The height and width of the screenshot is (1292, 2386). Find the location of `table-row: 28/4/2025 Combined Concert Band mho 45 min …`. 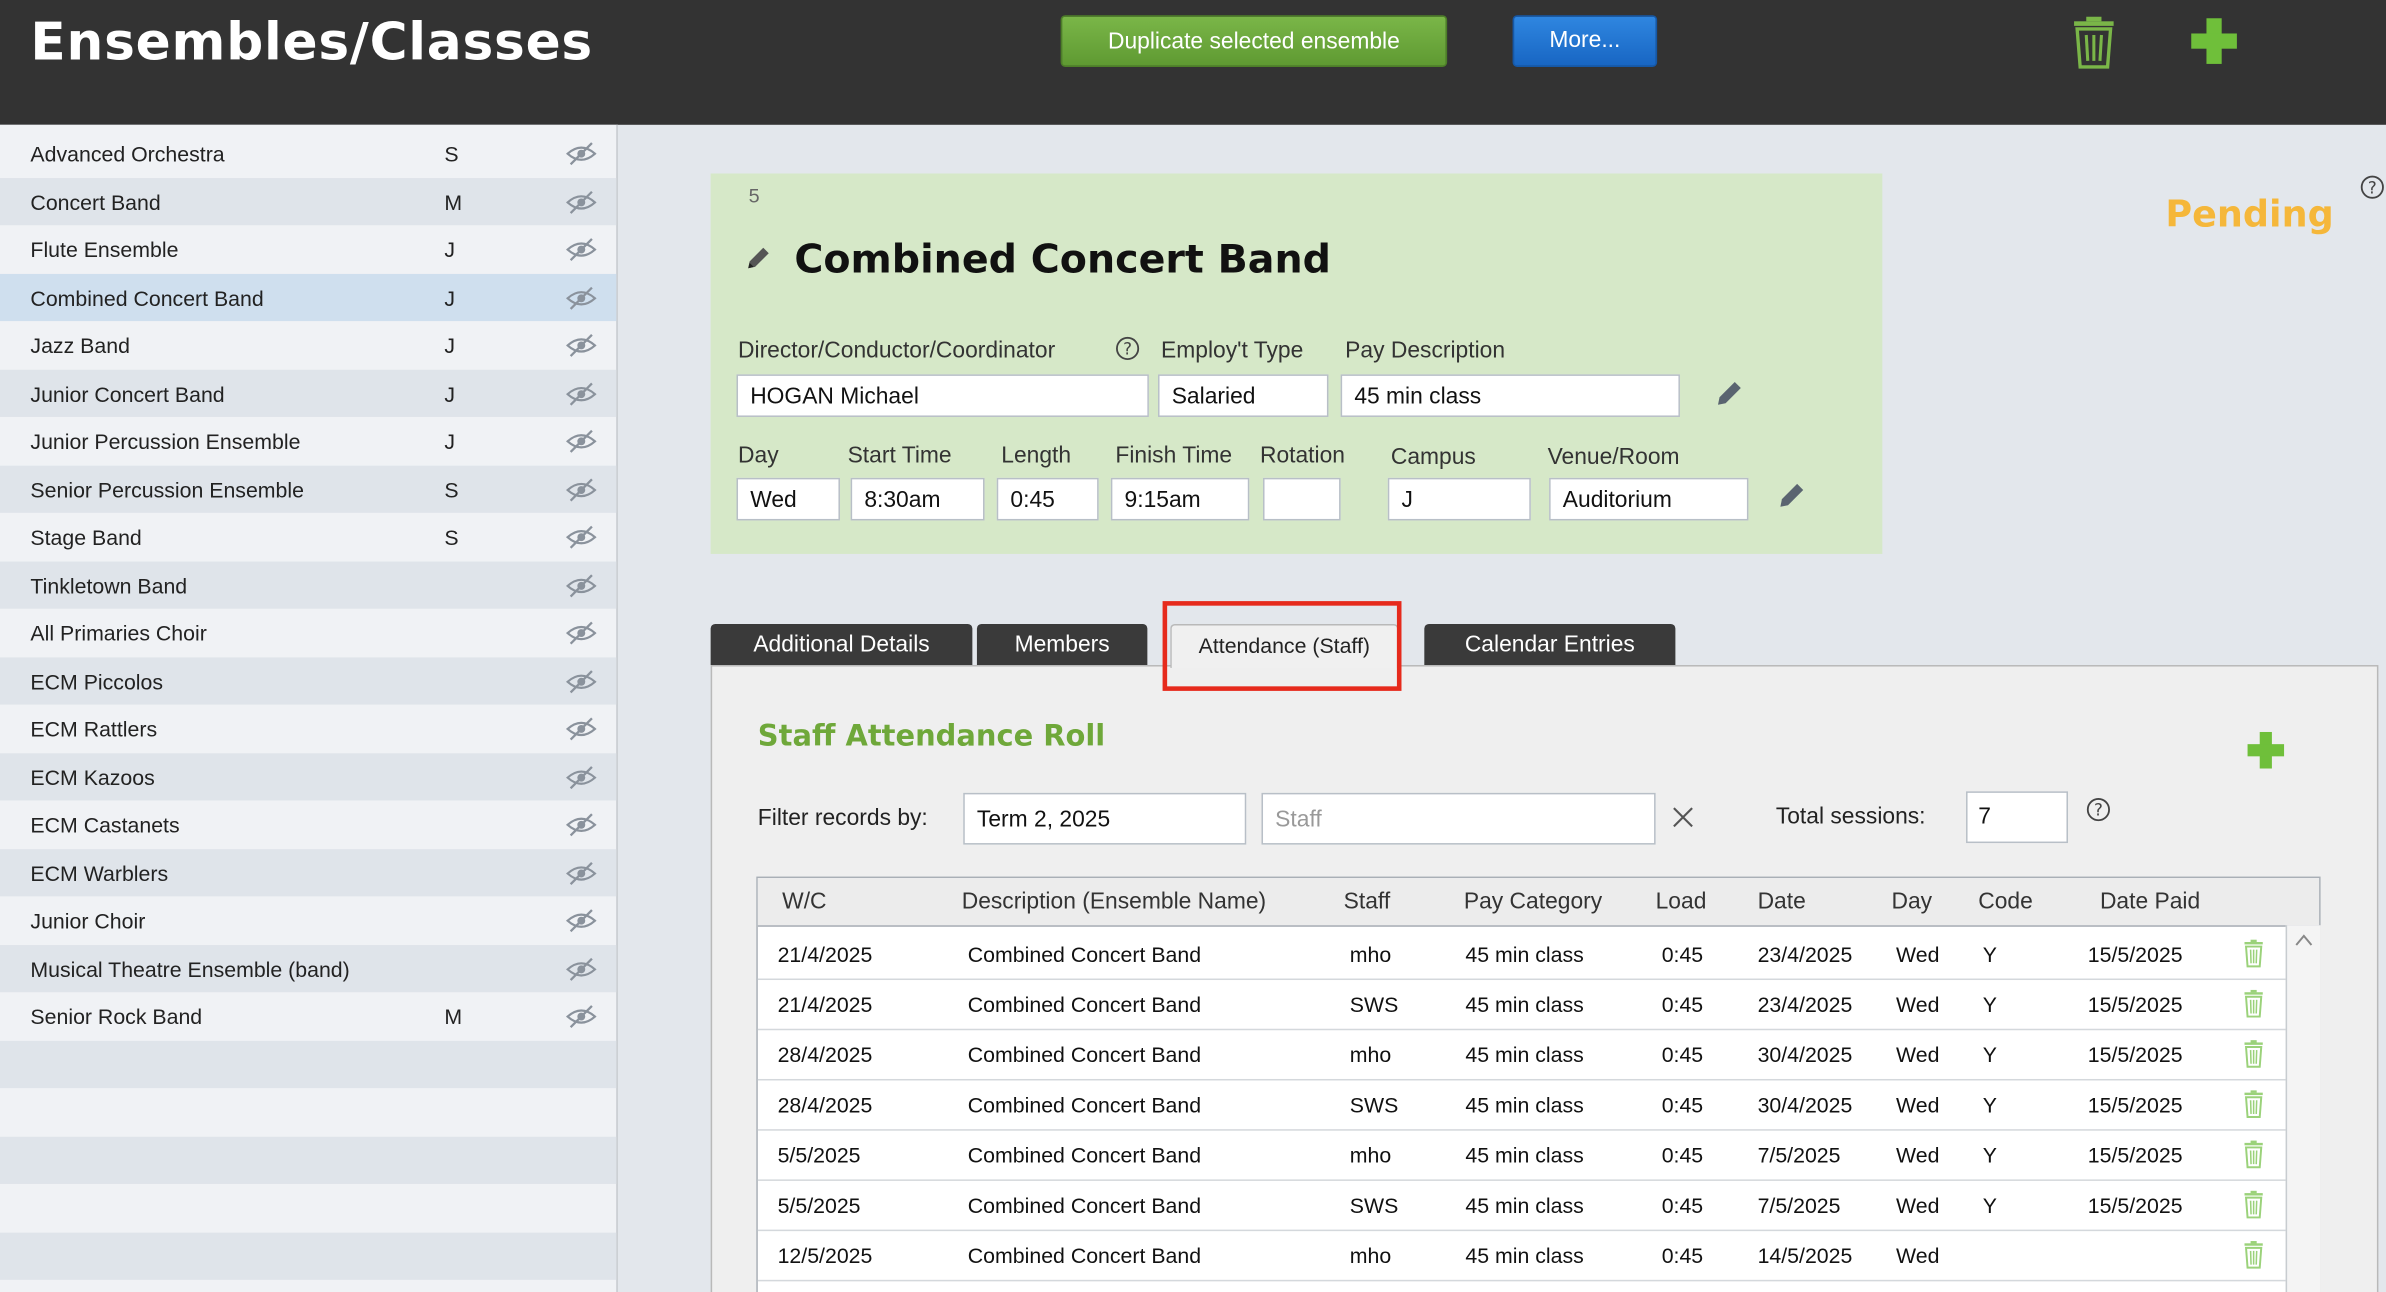

table-row: 28/4/2025 Combined Concert Band mho 45 min … is located at coordinates (1521, 1055).